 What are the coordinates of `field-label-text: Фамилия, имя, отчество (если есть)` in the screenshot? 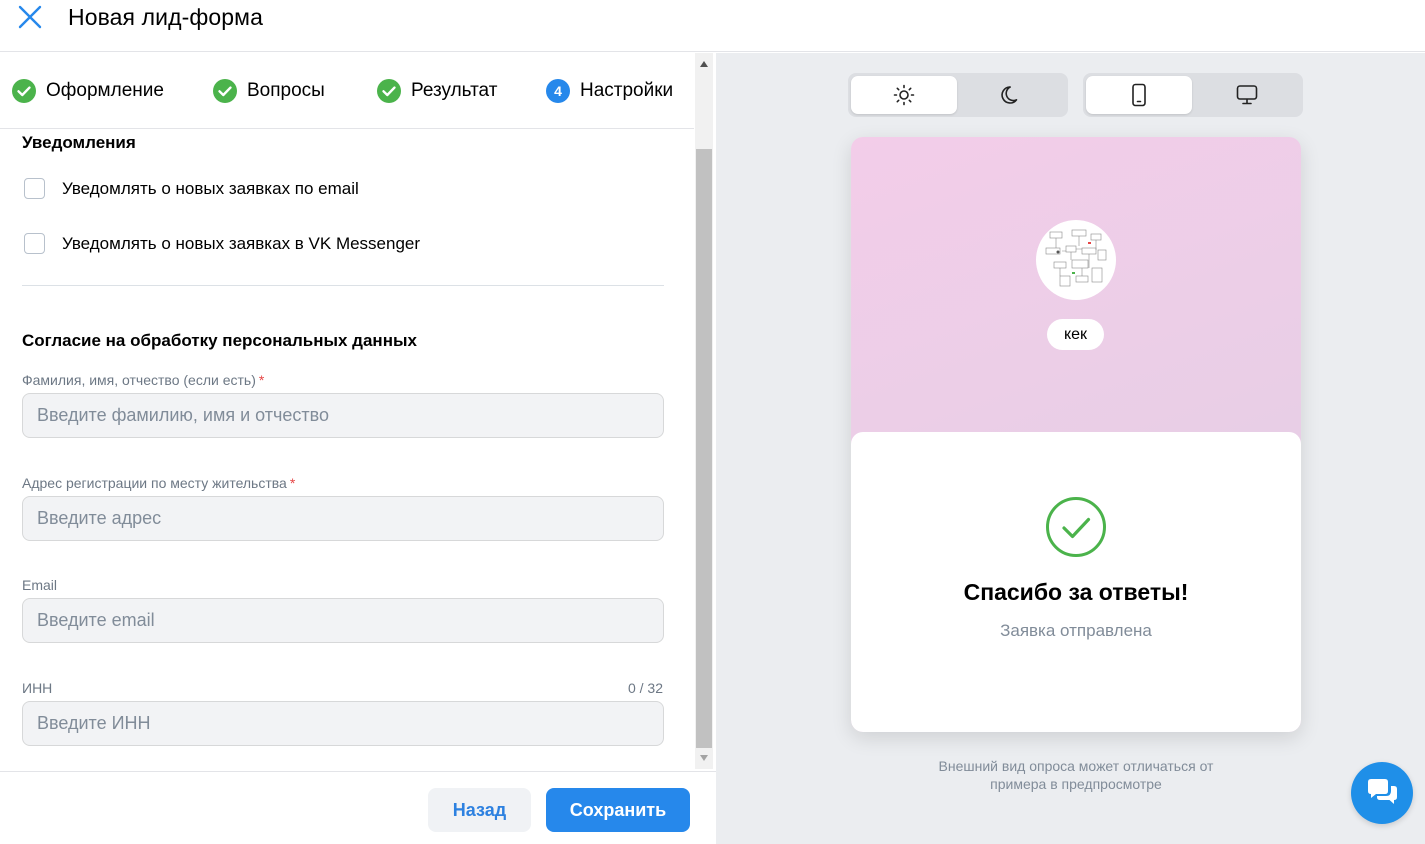 It's located at (139, 380).